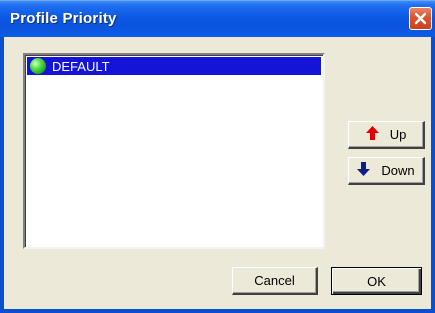 The width and height of the screenshot is (435, 313). I want to click on down-button: Down, so click(386, 171).